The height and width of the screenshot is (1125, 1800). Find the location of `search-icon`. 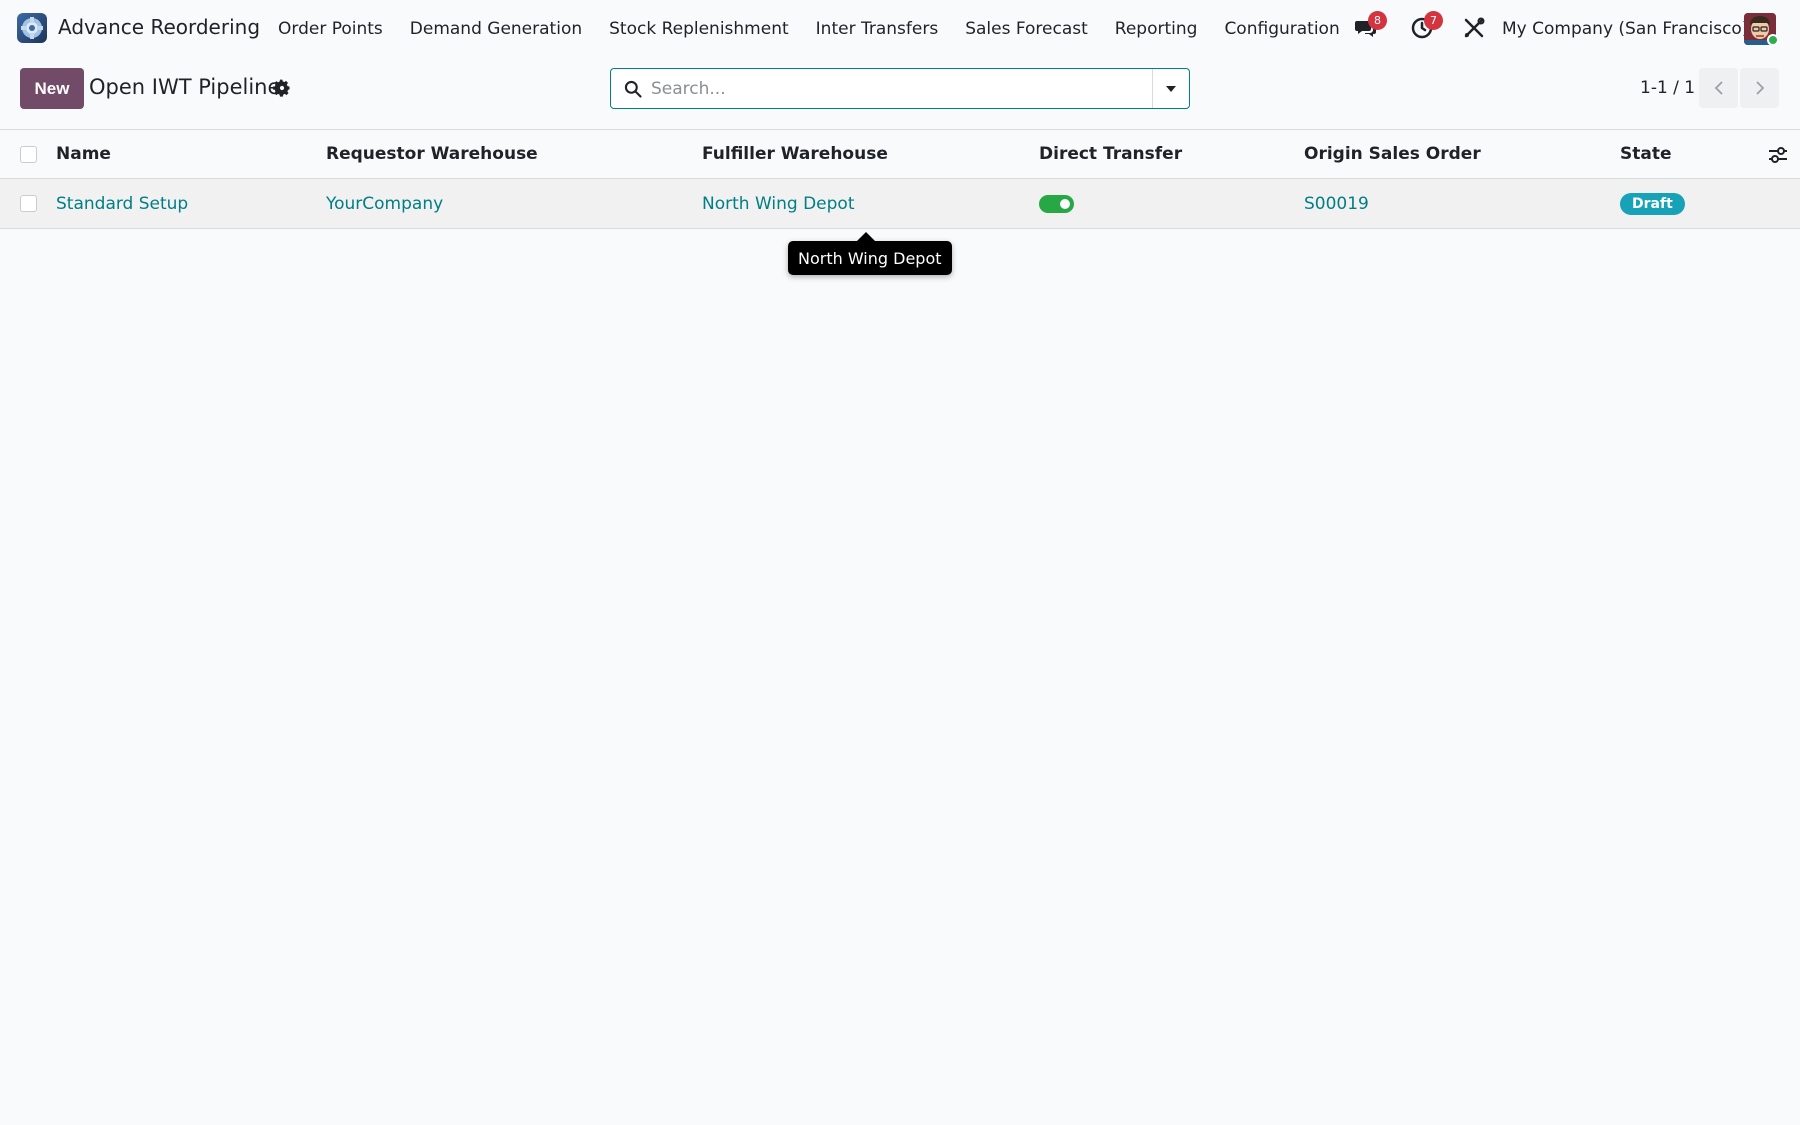

search-icon is located at coordinates (633, 89).